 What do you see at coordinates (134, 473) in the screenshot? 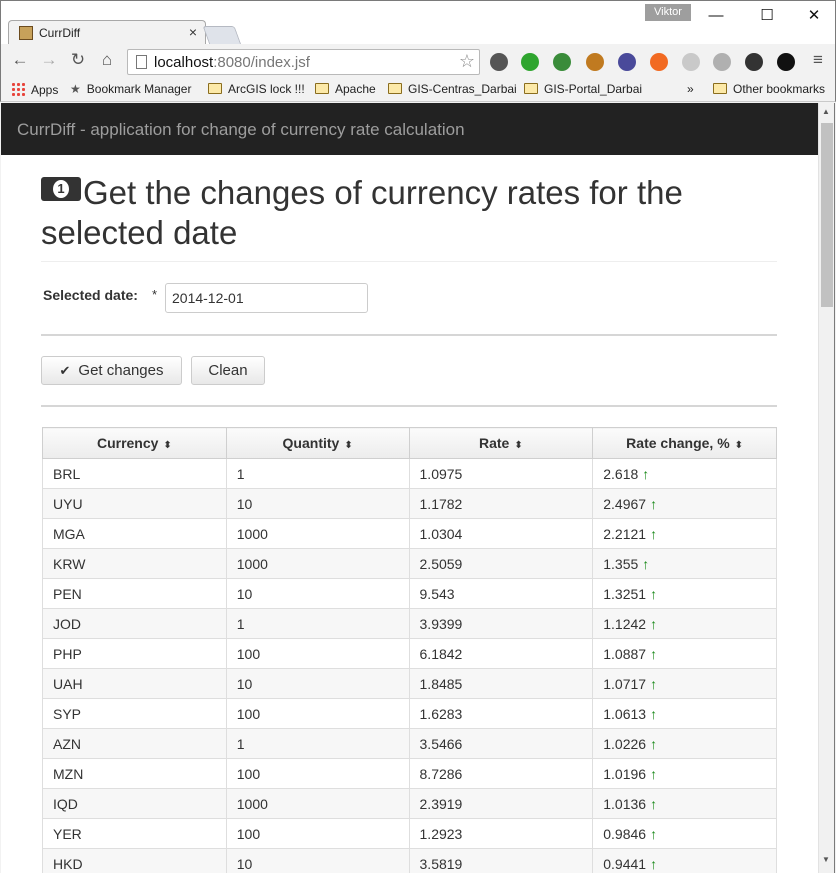
I see `table-cell: BRL` at bounding box center [134, 473].